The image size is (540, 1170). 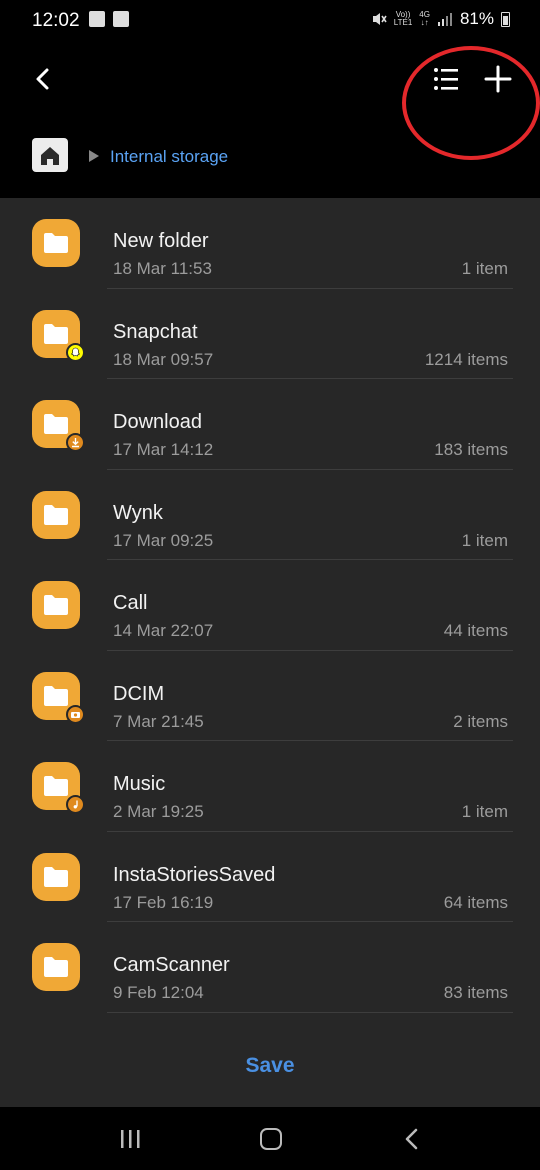 What do you see at coordinates (75, 804) in the screenshot?
I see `music-note-icon` at bounding box center [75, 804].